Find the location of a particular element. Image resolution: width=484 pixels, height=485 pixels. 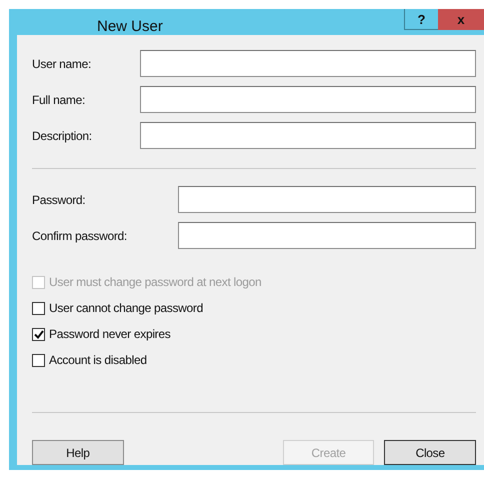

field-label: Full name: is located at coordinates (59, 99).